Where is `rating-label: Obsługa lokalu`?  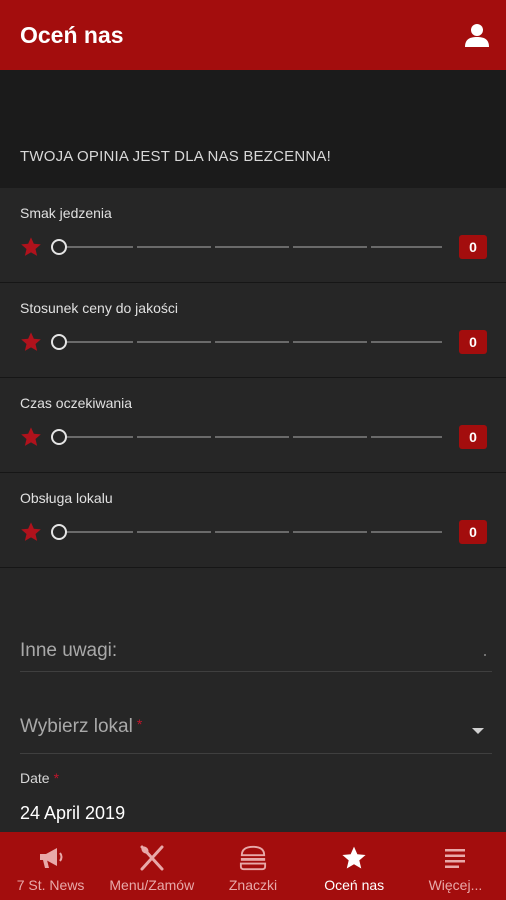
rating-label: Obsługa lokalu is located at coordinates (66, 498).